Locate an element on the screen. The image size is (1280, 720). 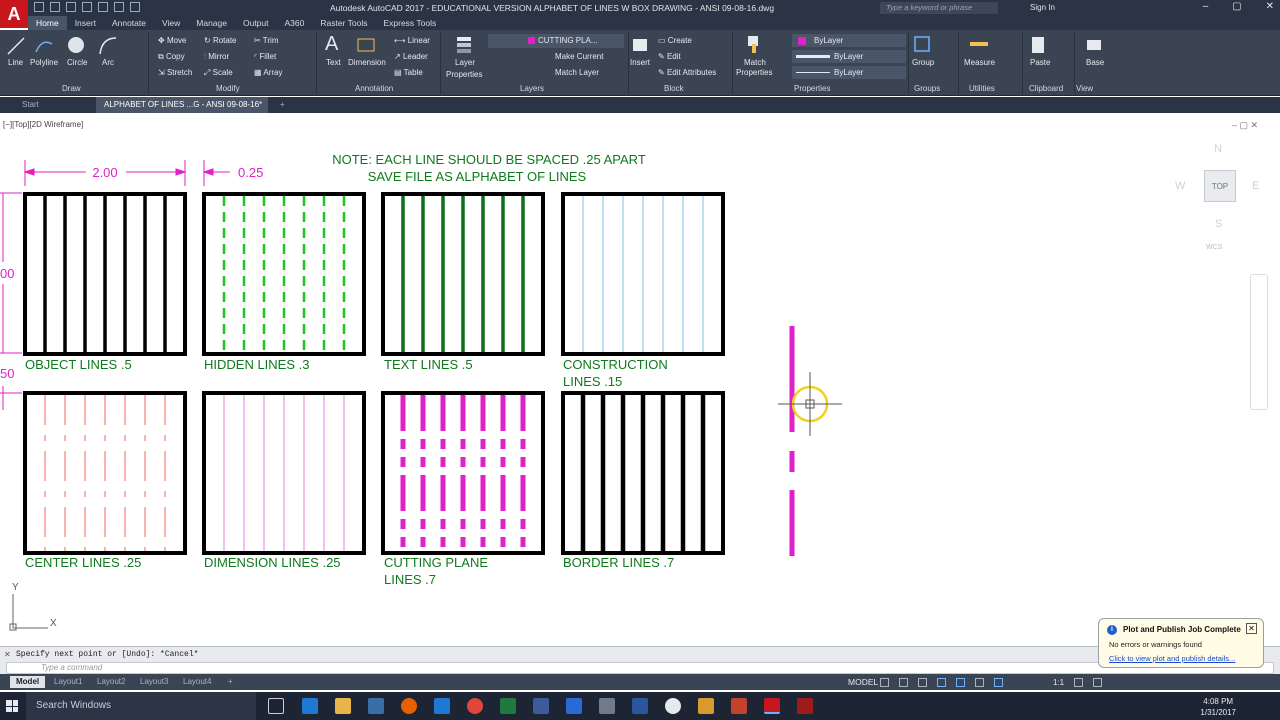
annotation-icon is located at coordinates (998, 682).